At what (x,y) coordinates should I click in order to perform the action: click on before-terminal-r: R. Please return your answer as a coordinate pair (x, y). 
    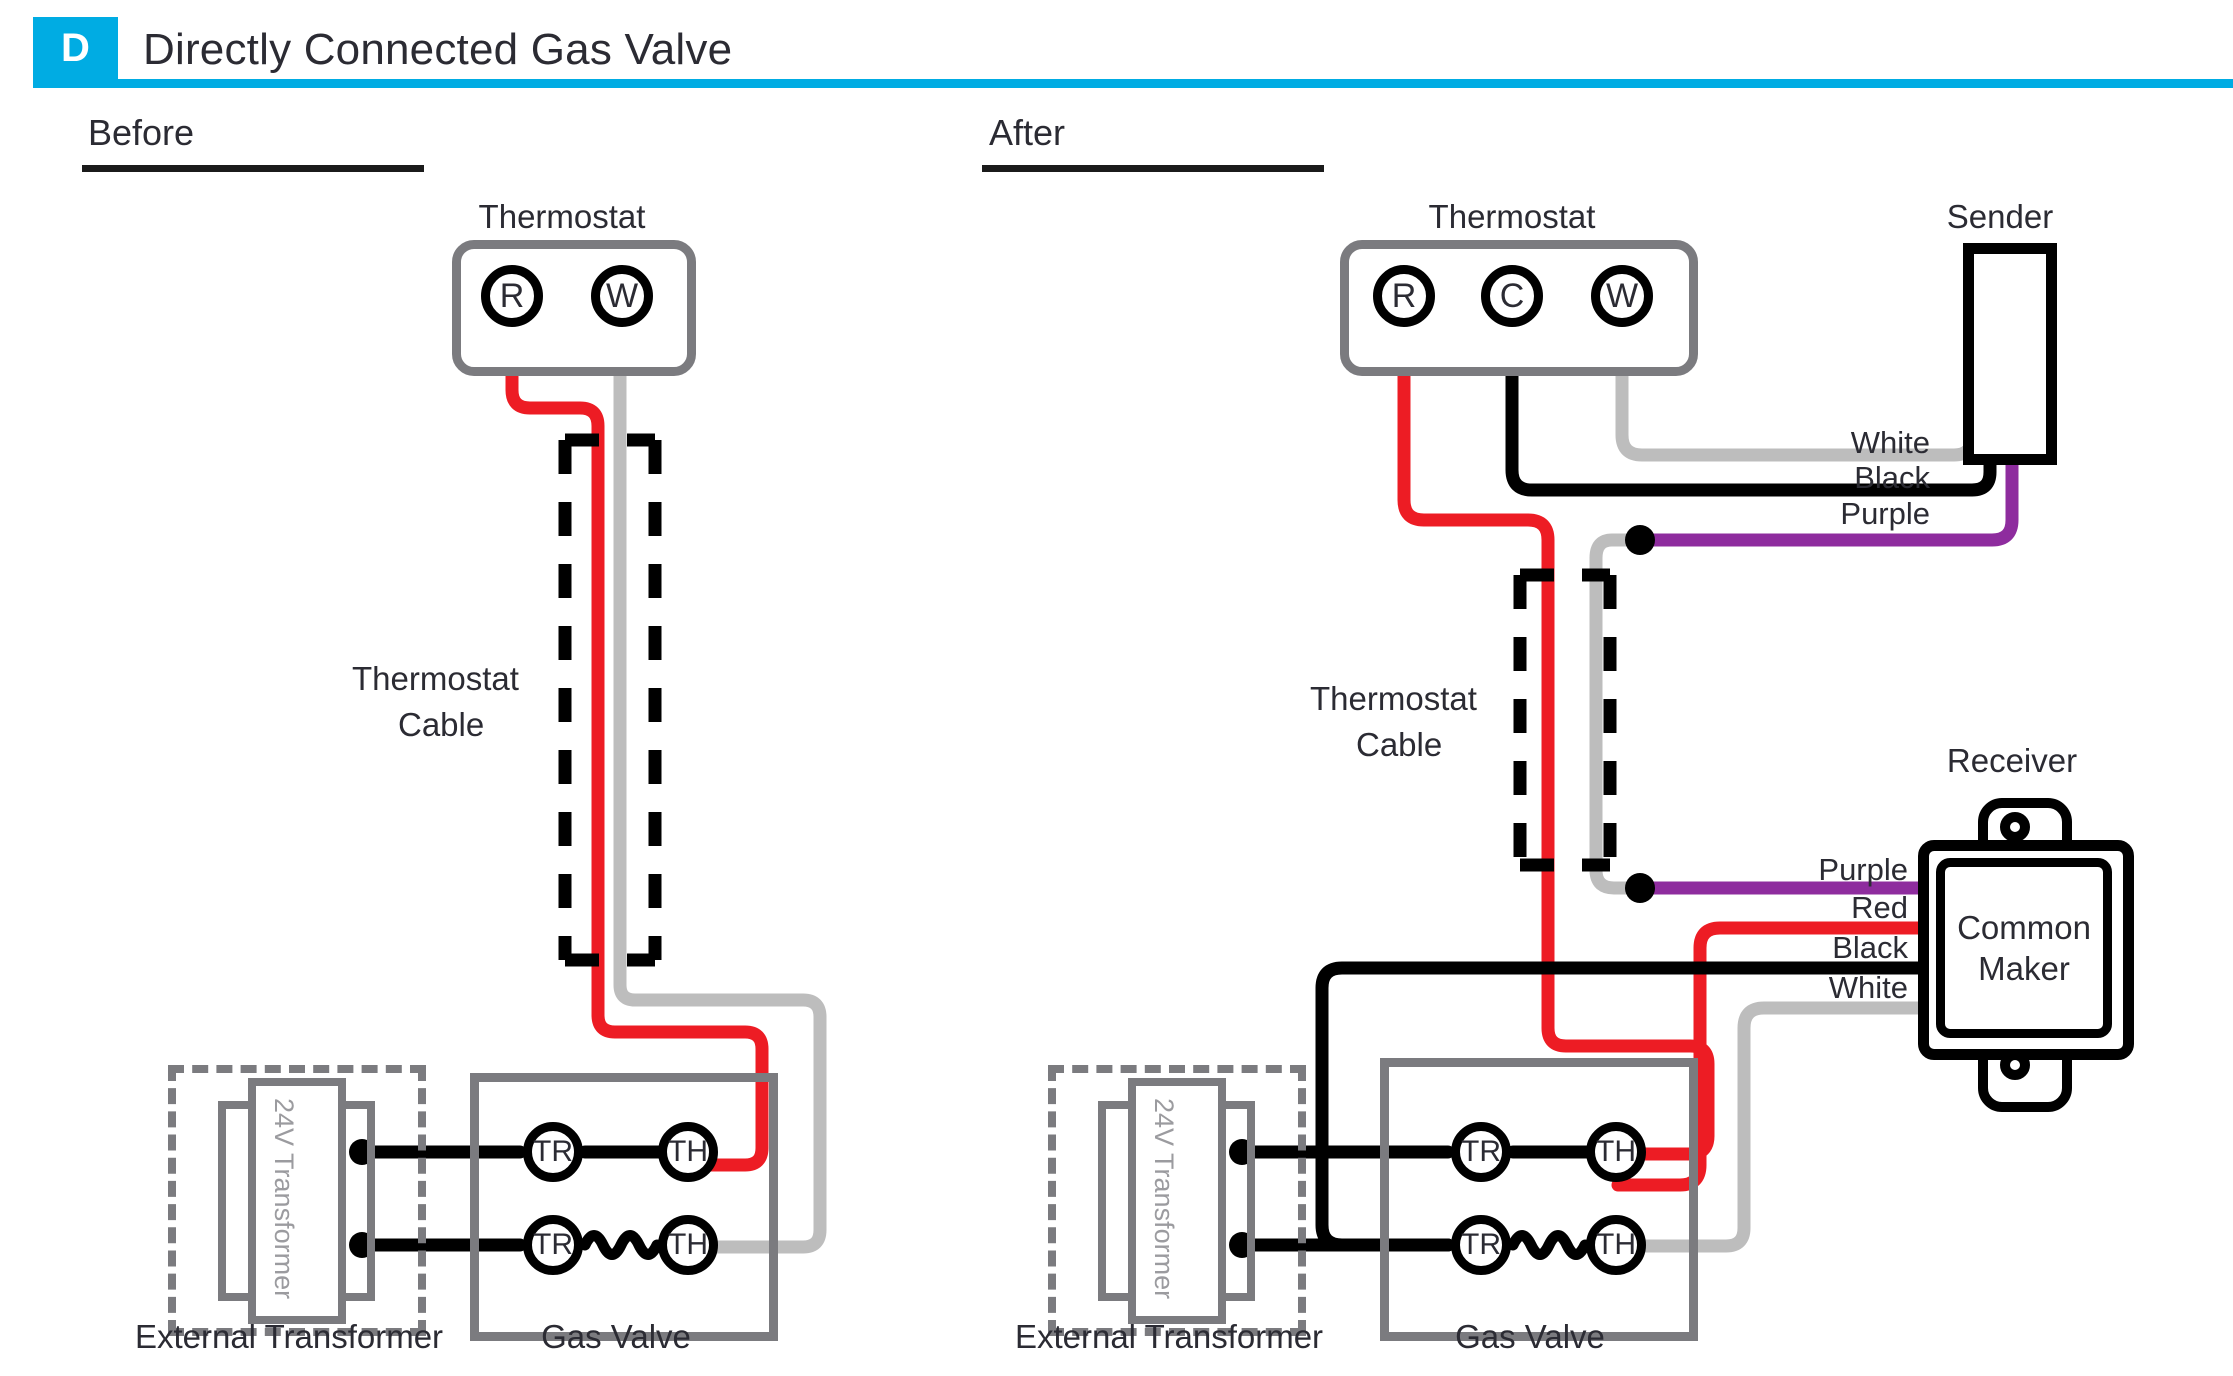
    Looking at the image, I should click on (512, 296).